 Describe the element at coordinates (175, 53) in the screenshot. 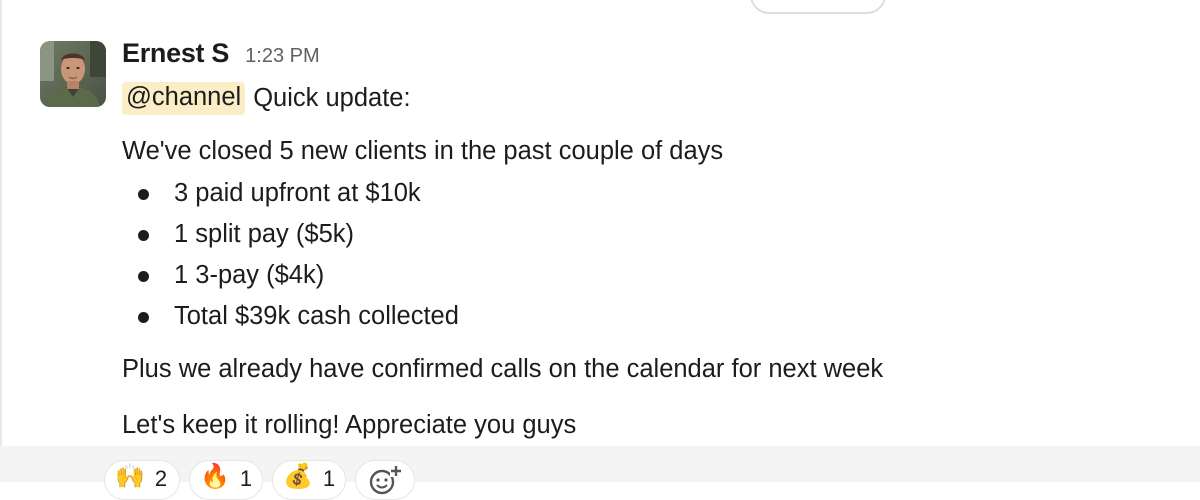

I see `author-name: Ernest S` at that location.